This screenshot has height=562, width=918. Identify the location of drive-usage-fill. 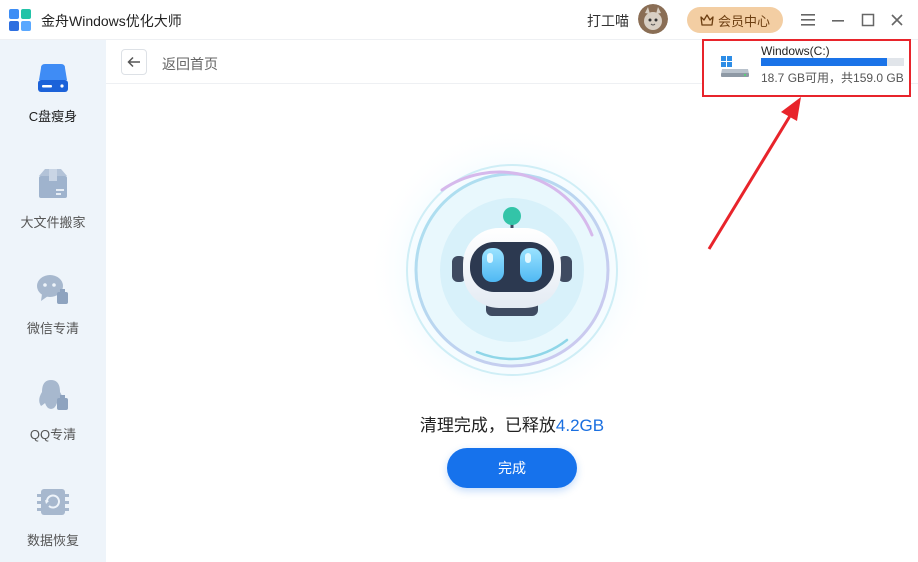
(824, 62).